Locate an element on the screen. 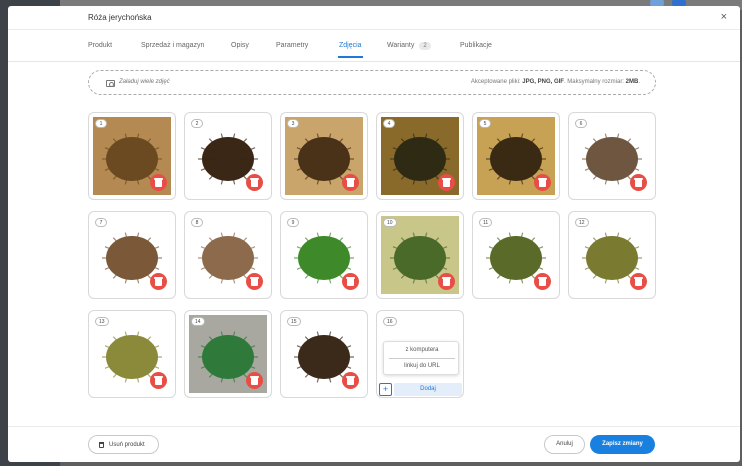 The width and height of the screenshot is (742, 466). image-card: 2 is located at coordinates (228, 156).